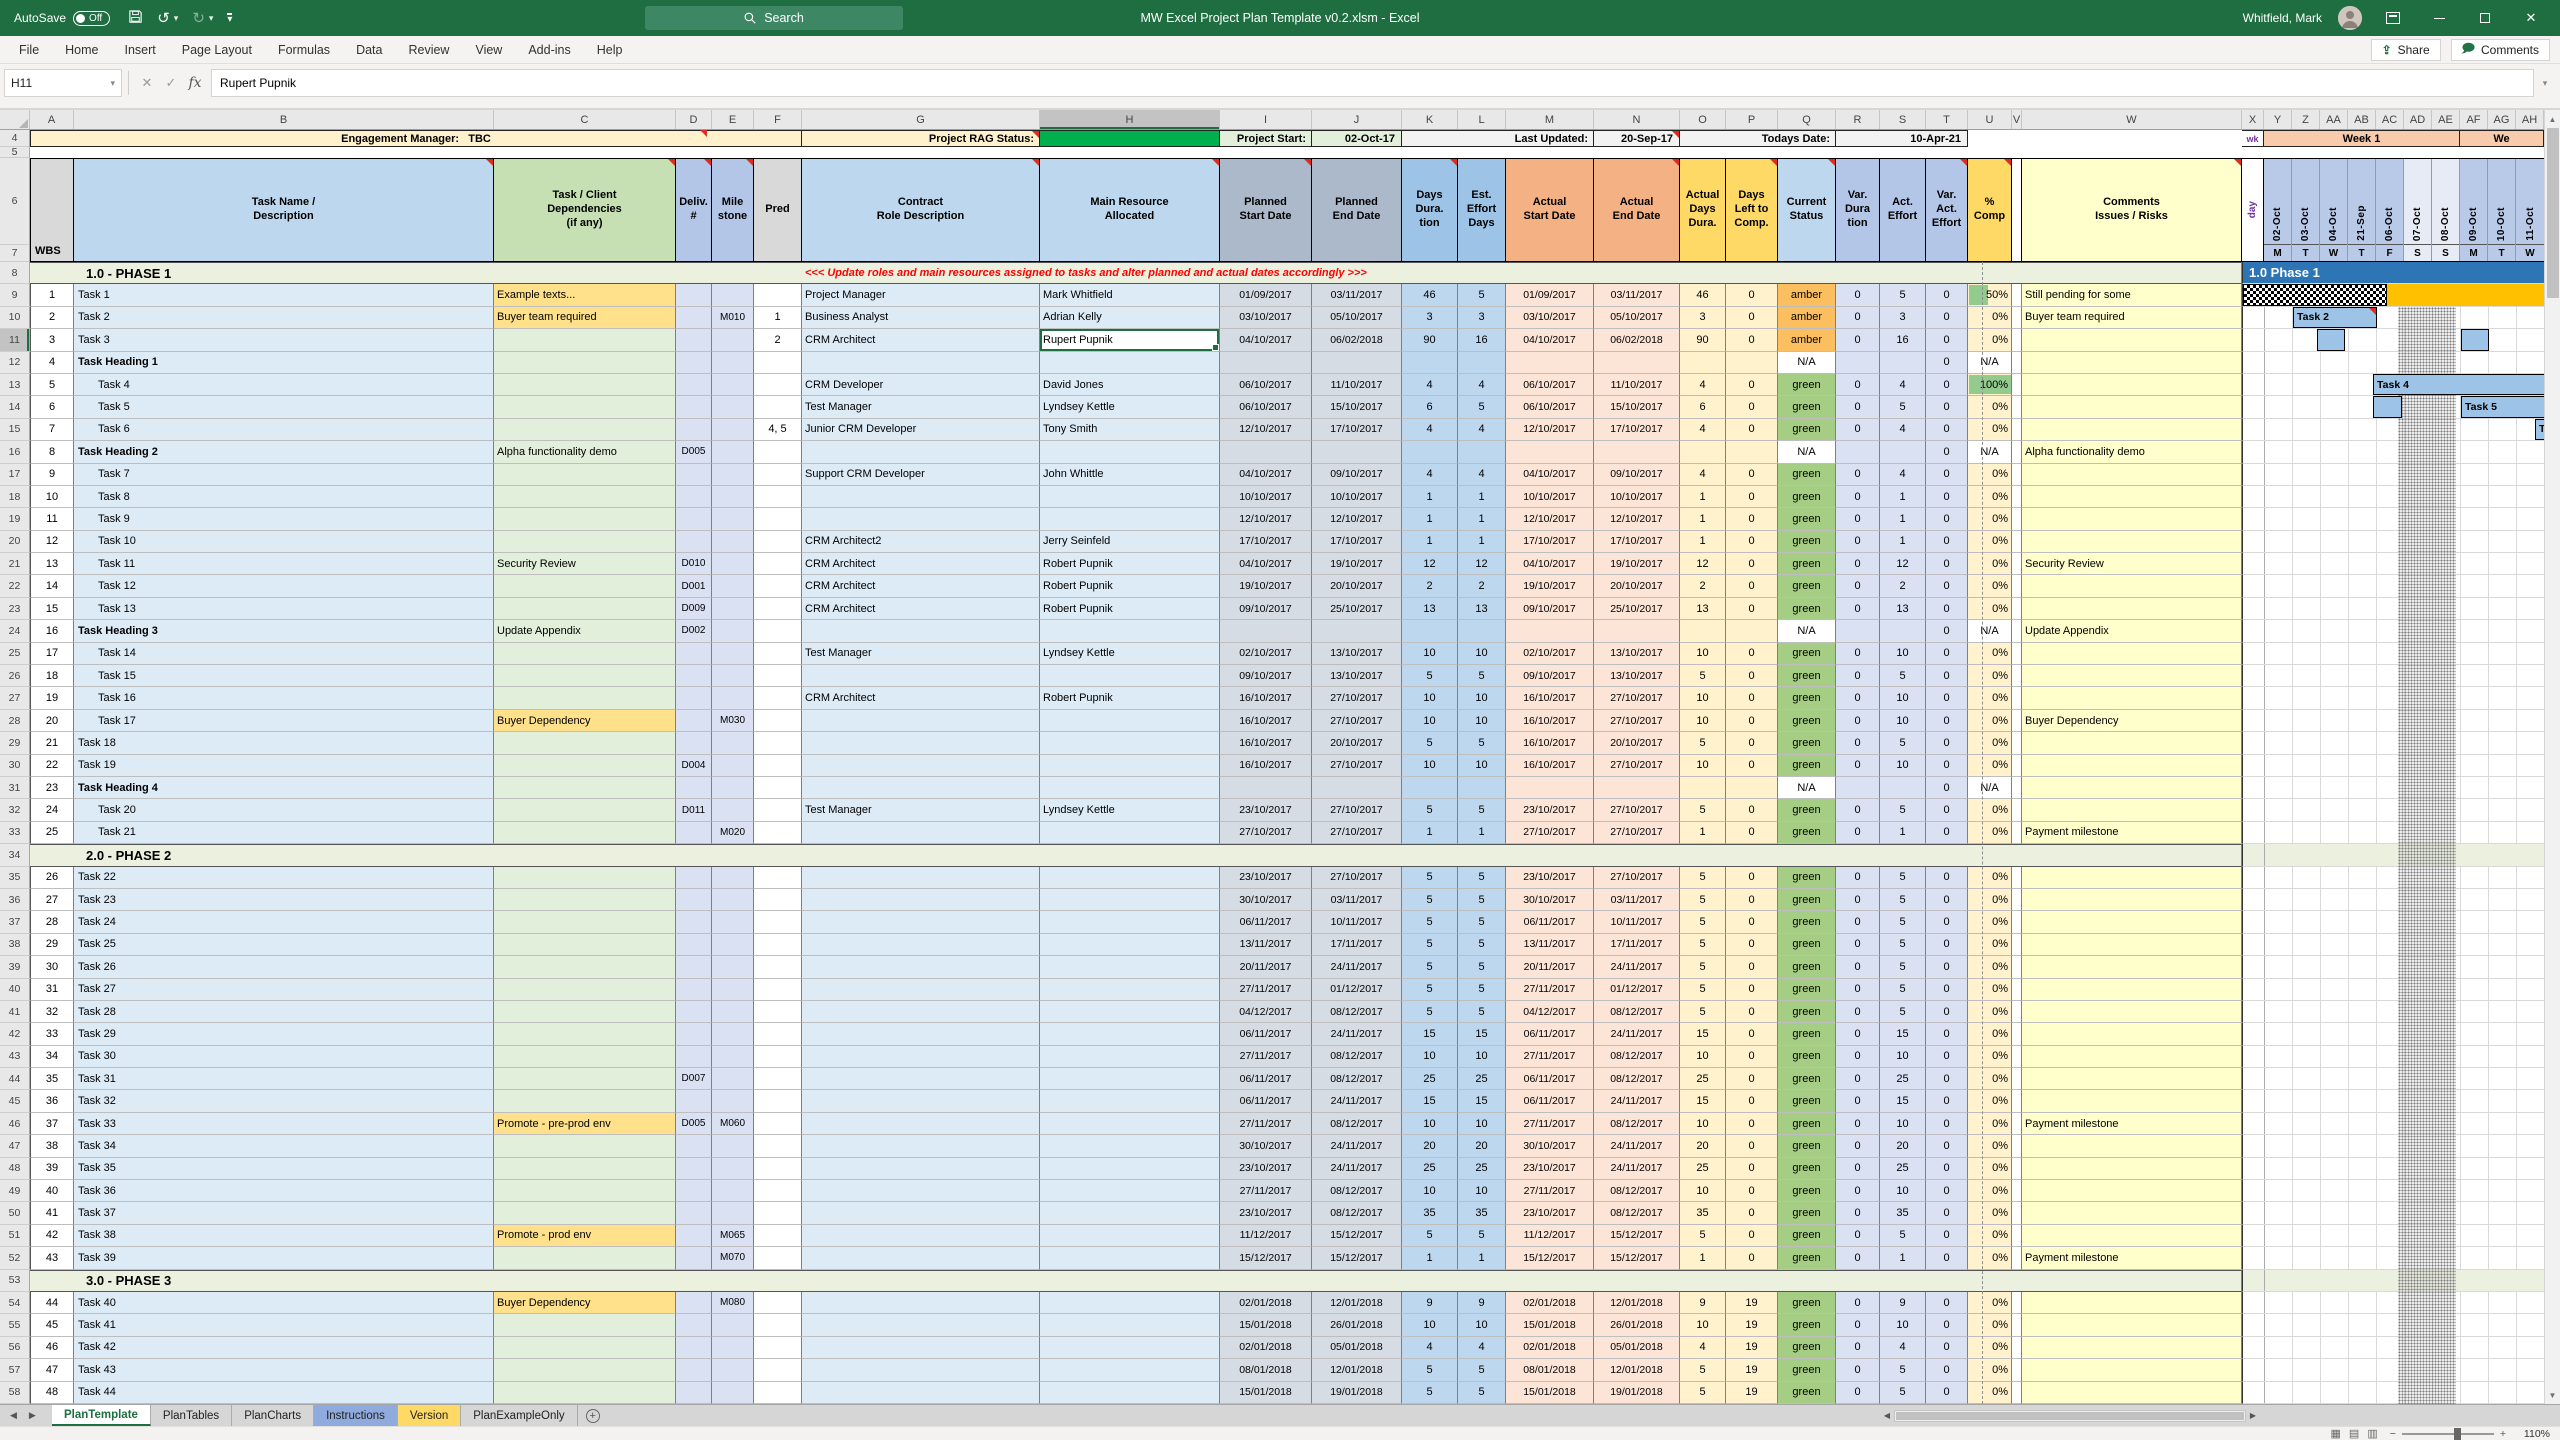  Describe the element at coordinates (1430, 609) in the screenshot. I see `cell-K23: 13` at that location.